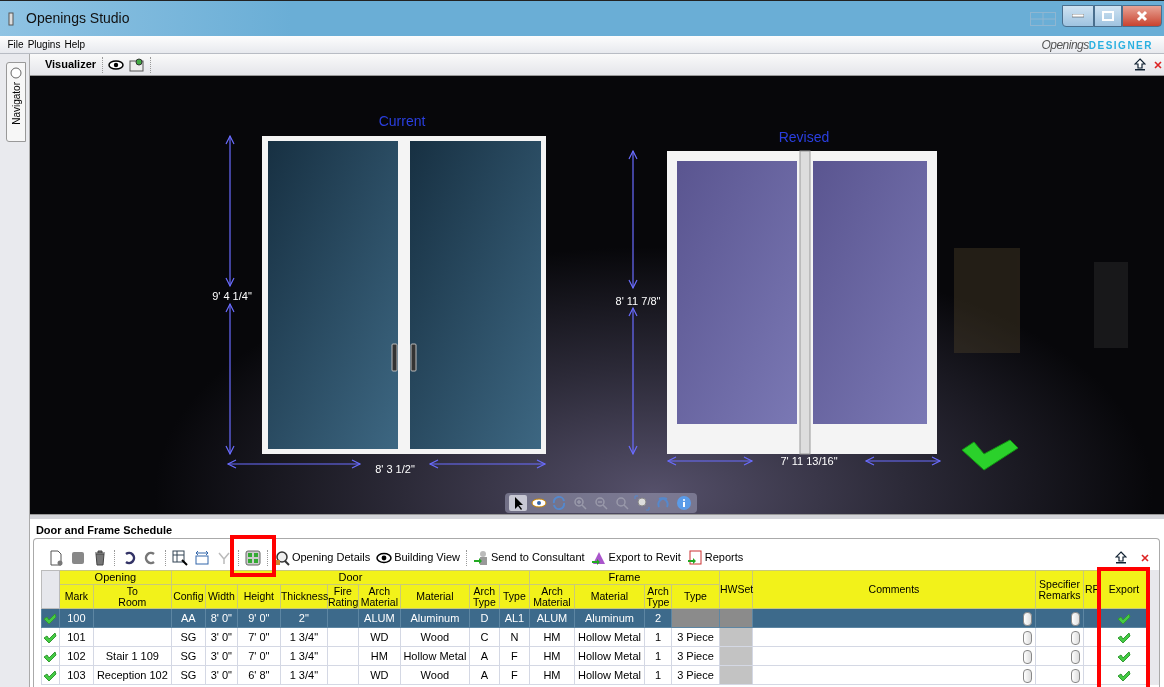 The image size is (1164, 687). Describe the element at coordinates (529, 557) in the screenshot. I see `toolbar-button: Send to Consultant` at that location.